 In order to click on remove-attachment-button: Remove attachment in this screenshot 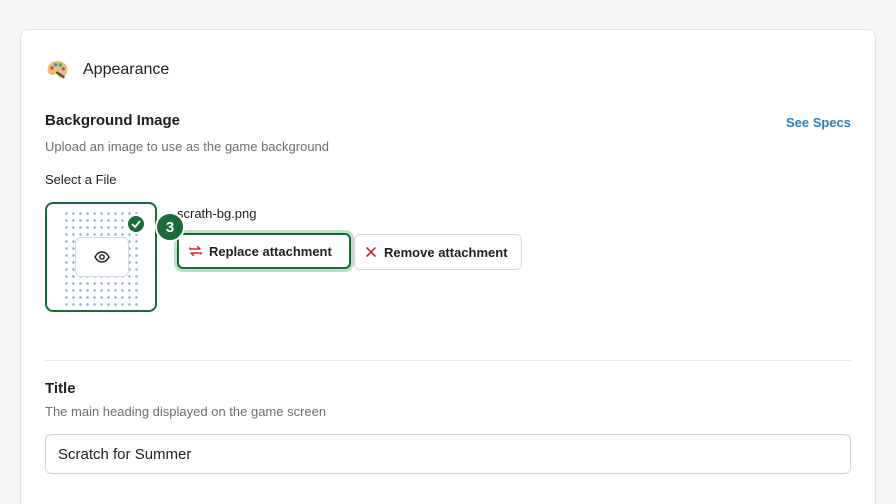, I will do `click(438, 252)`.